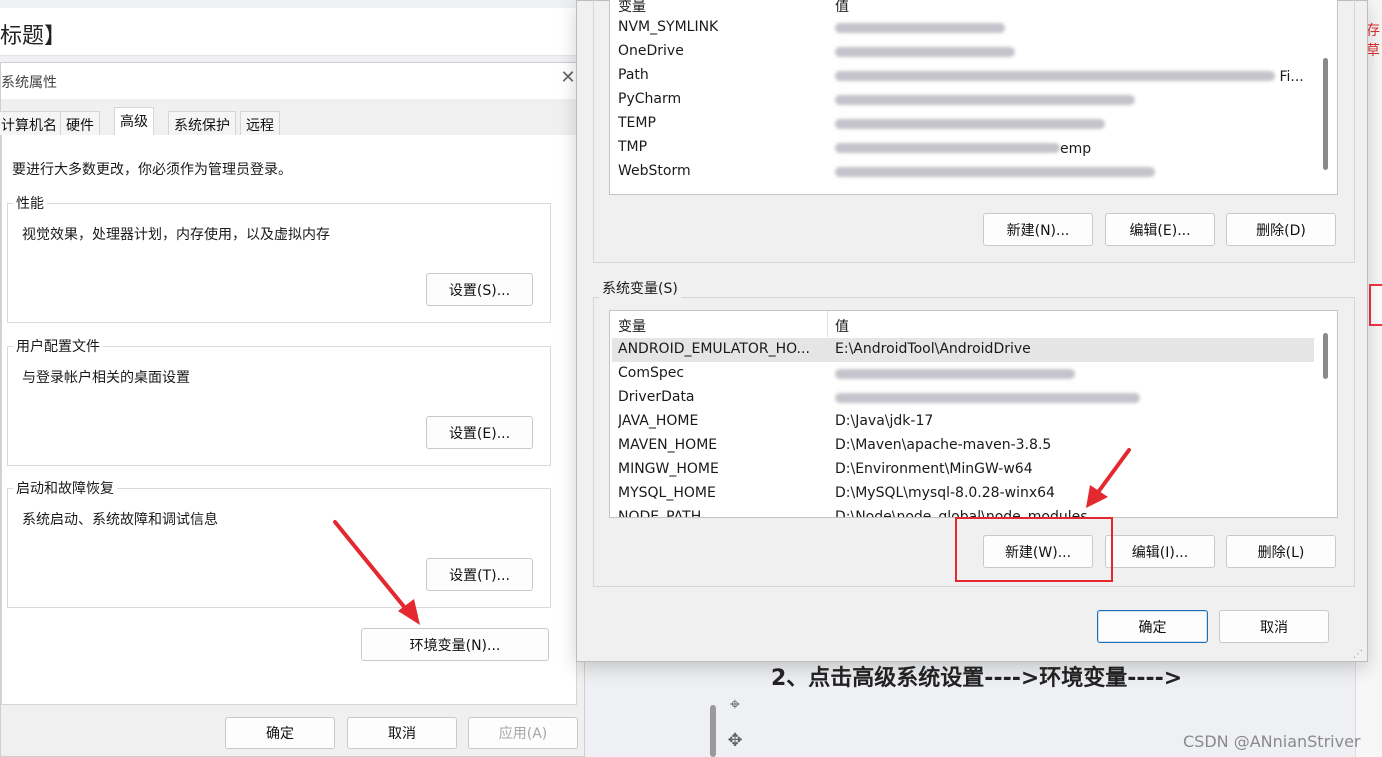 The width and height of the screenshot is (1382, 757). I want to click on list-item: DriverData, so click(966, 398).